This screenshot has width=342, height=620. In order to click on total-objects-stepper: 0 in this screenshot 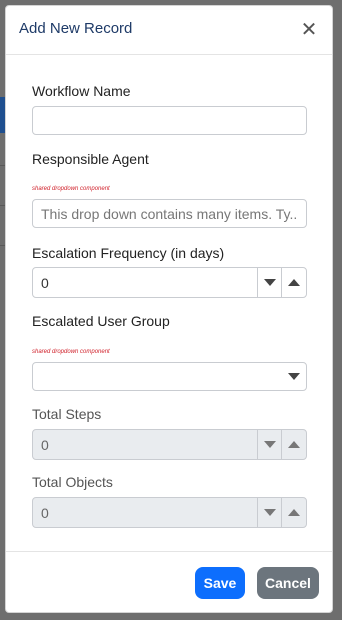, I will do `click(169, 512)`.